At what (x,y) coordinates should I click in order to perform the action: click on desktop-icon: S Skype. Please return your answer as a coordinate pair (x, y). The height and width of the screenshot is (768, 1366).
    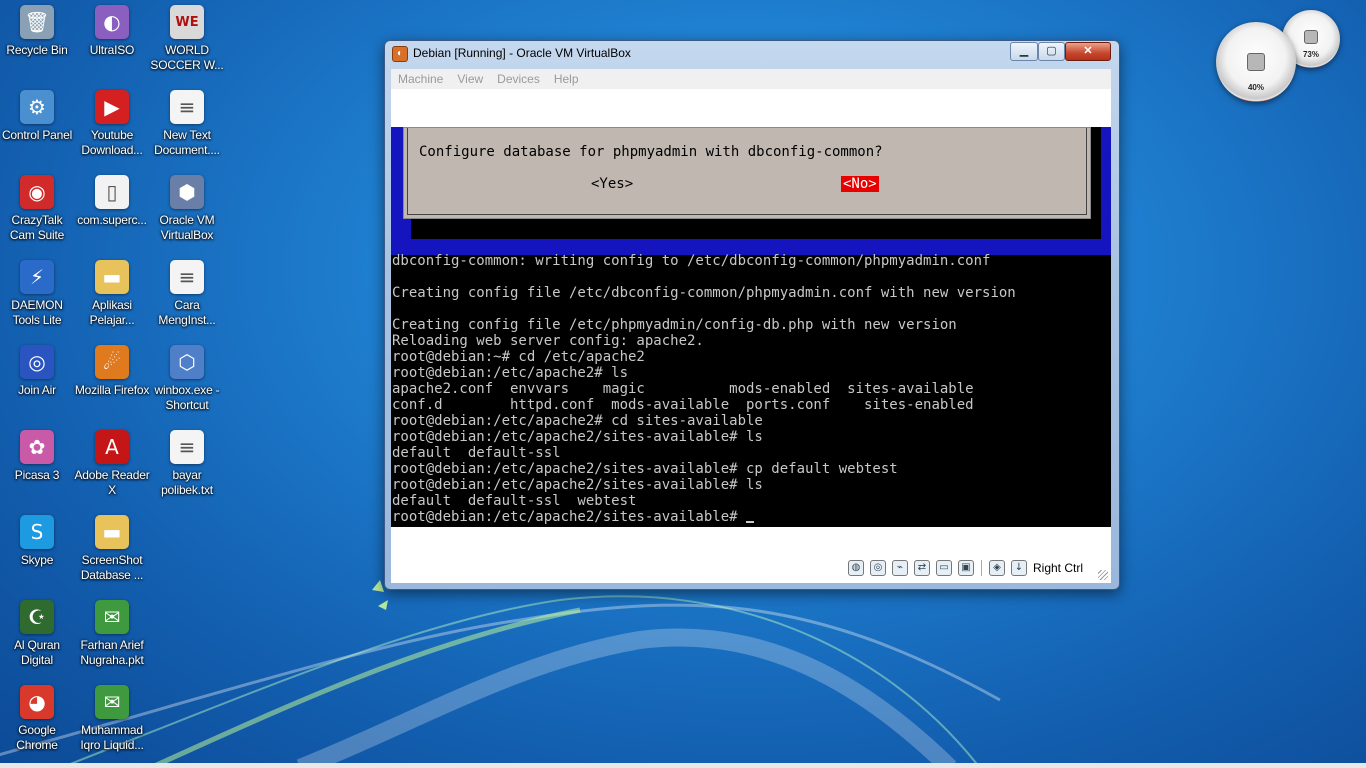
    Looking at the image, I should click on (38, 541).